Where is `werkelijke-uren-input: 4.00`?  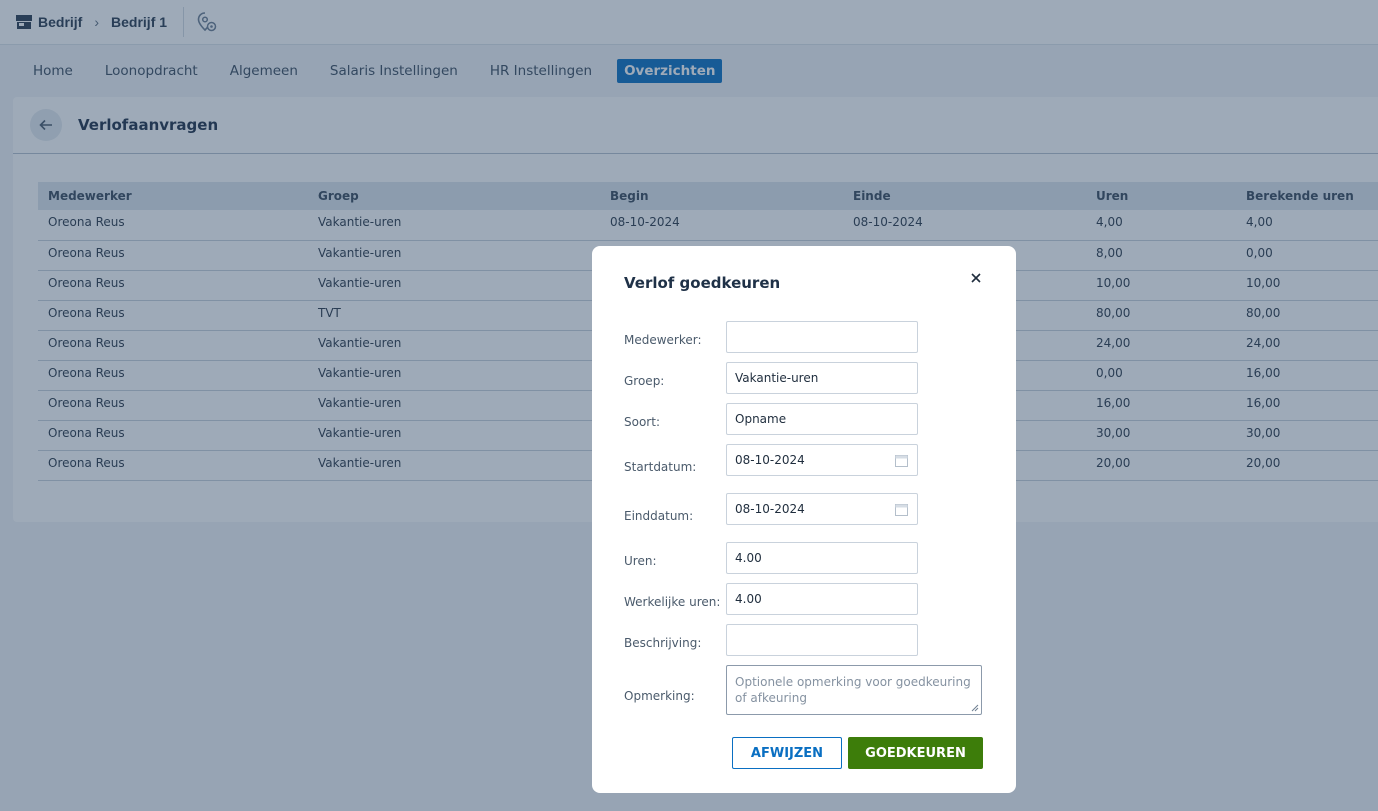
werkelijke-uren-input: 4.00 is located at coordinates (822, 599).